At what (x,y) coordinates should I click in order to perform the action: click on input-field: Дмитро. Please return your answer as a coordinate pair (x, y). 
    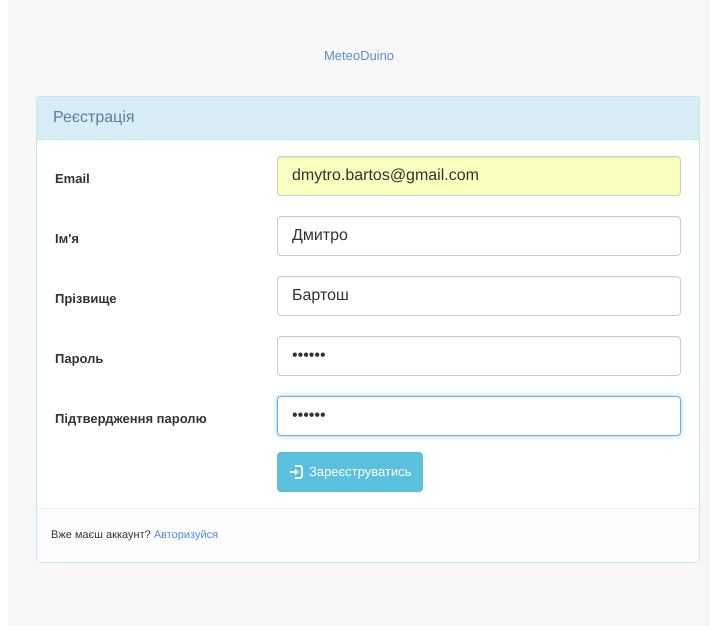
    Looking at the image, I should click on (479, 236).